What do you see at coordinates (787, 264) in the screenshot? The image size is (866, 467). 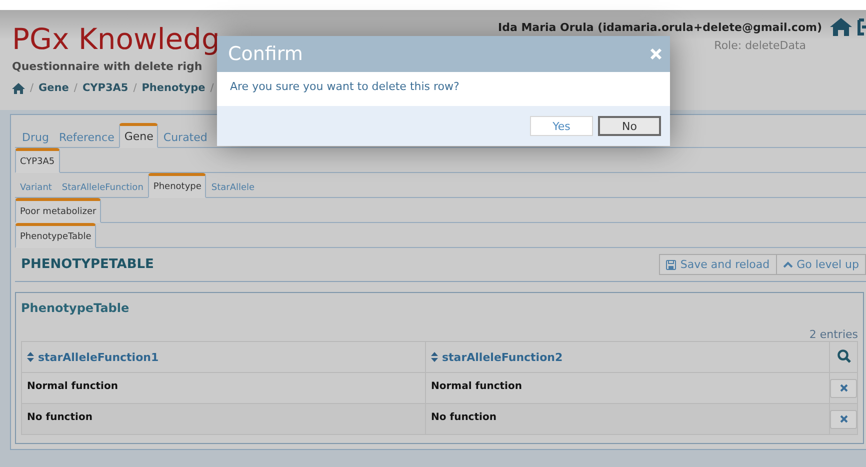 I see `caret-up-icon` at bounding box center [787, 264].